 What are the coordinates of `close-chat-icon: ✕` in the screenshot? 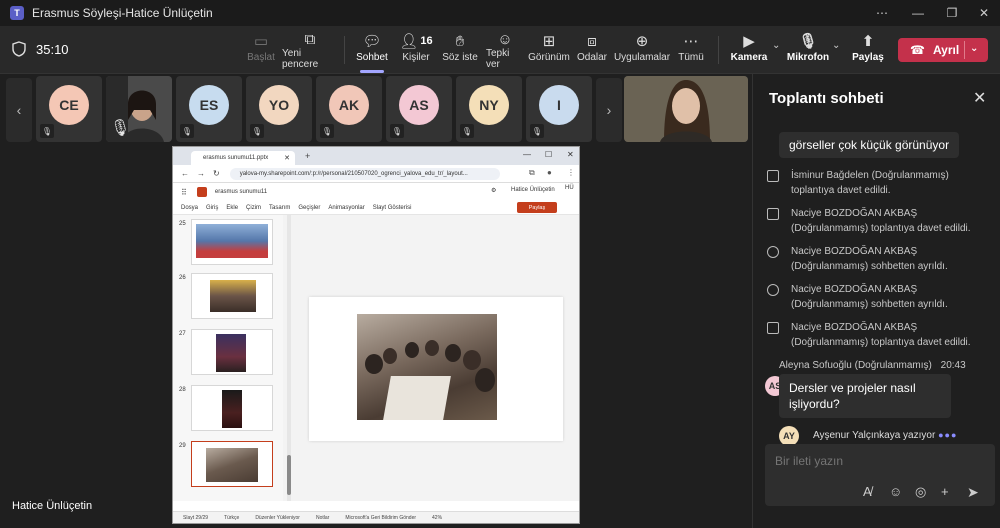 It's located at (979, 98).